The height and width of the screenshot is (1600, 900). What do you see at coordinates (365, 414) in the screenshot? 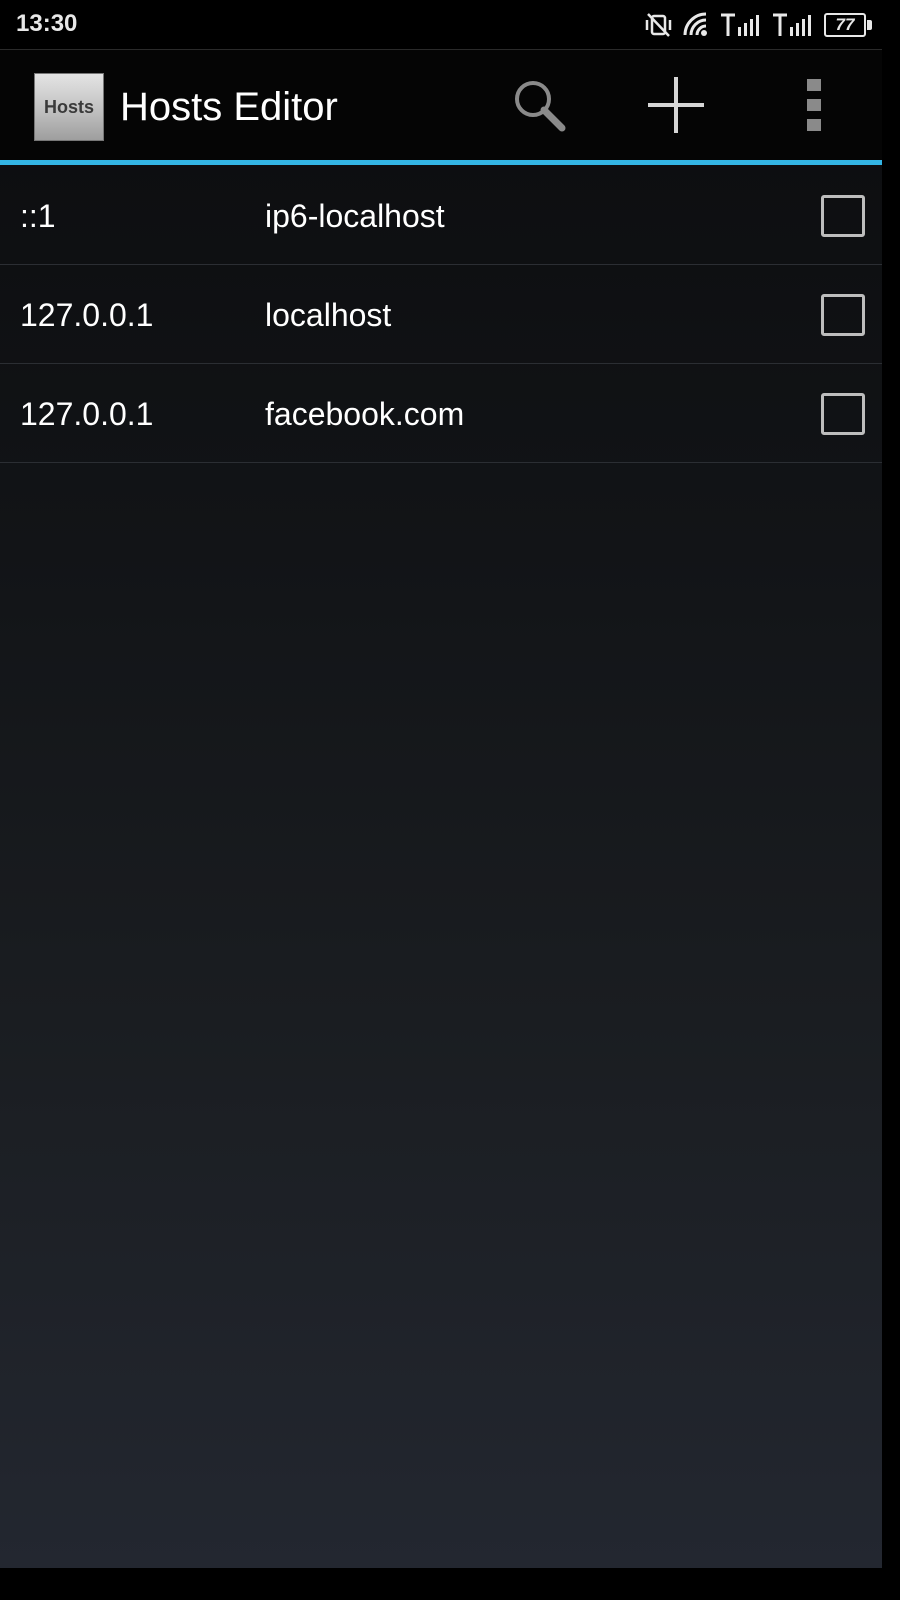
I see `host-name: facebook.com` at bounding box center [365, 414].